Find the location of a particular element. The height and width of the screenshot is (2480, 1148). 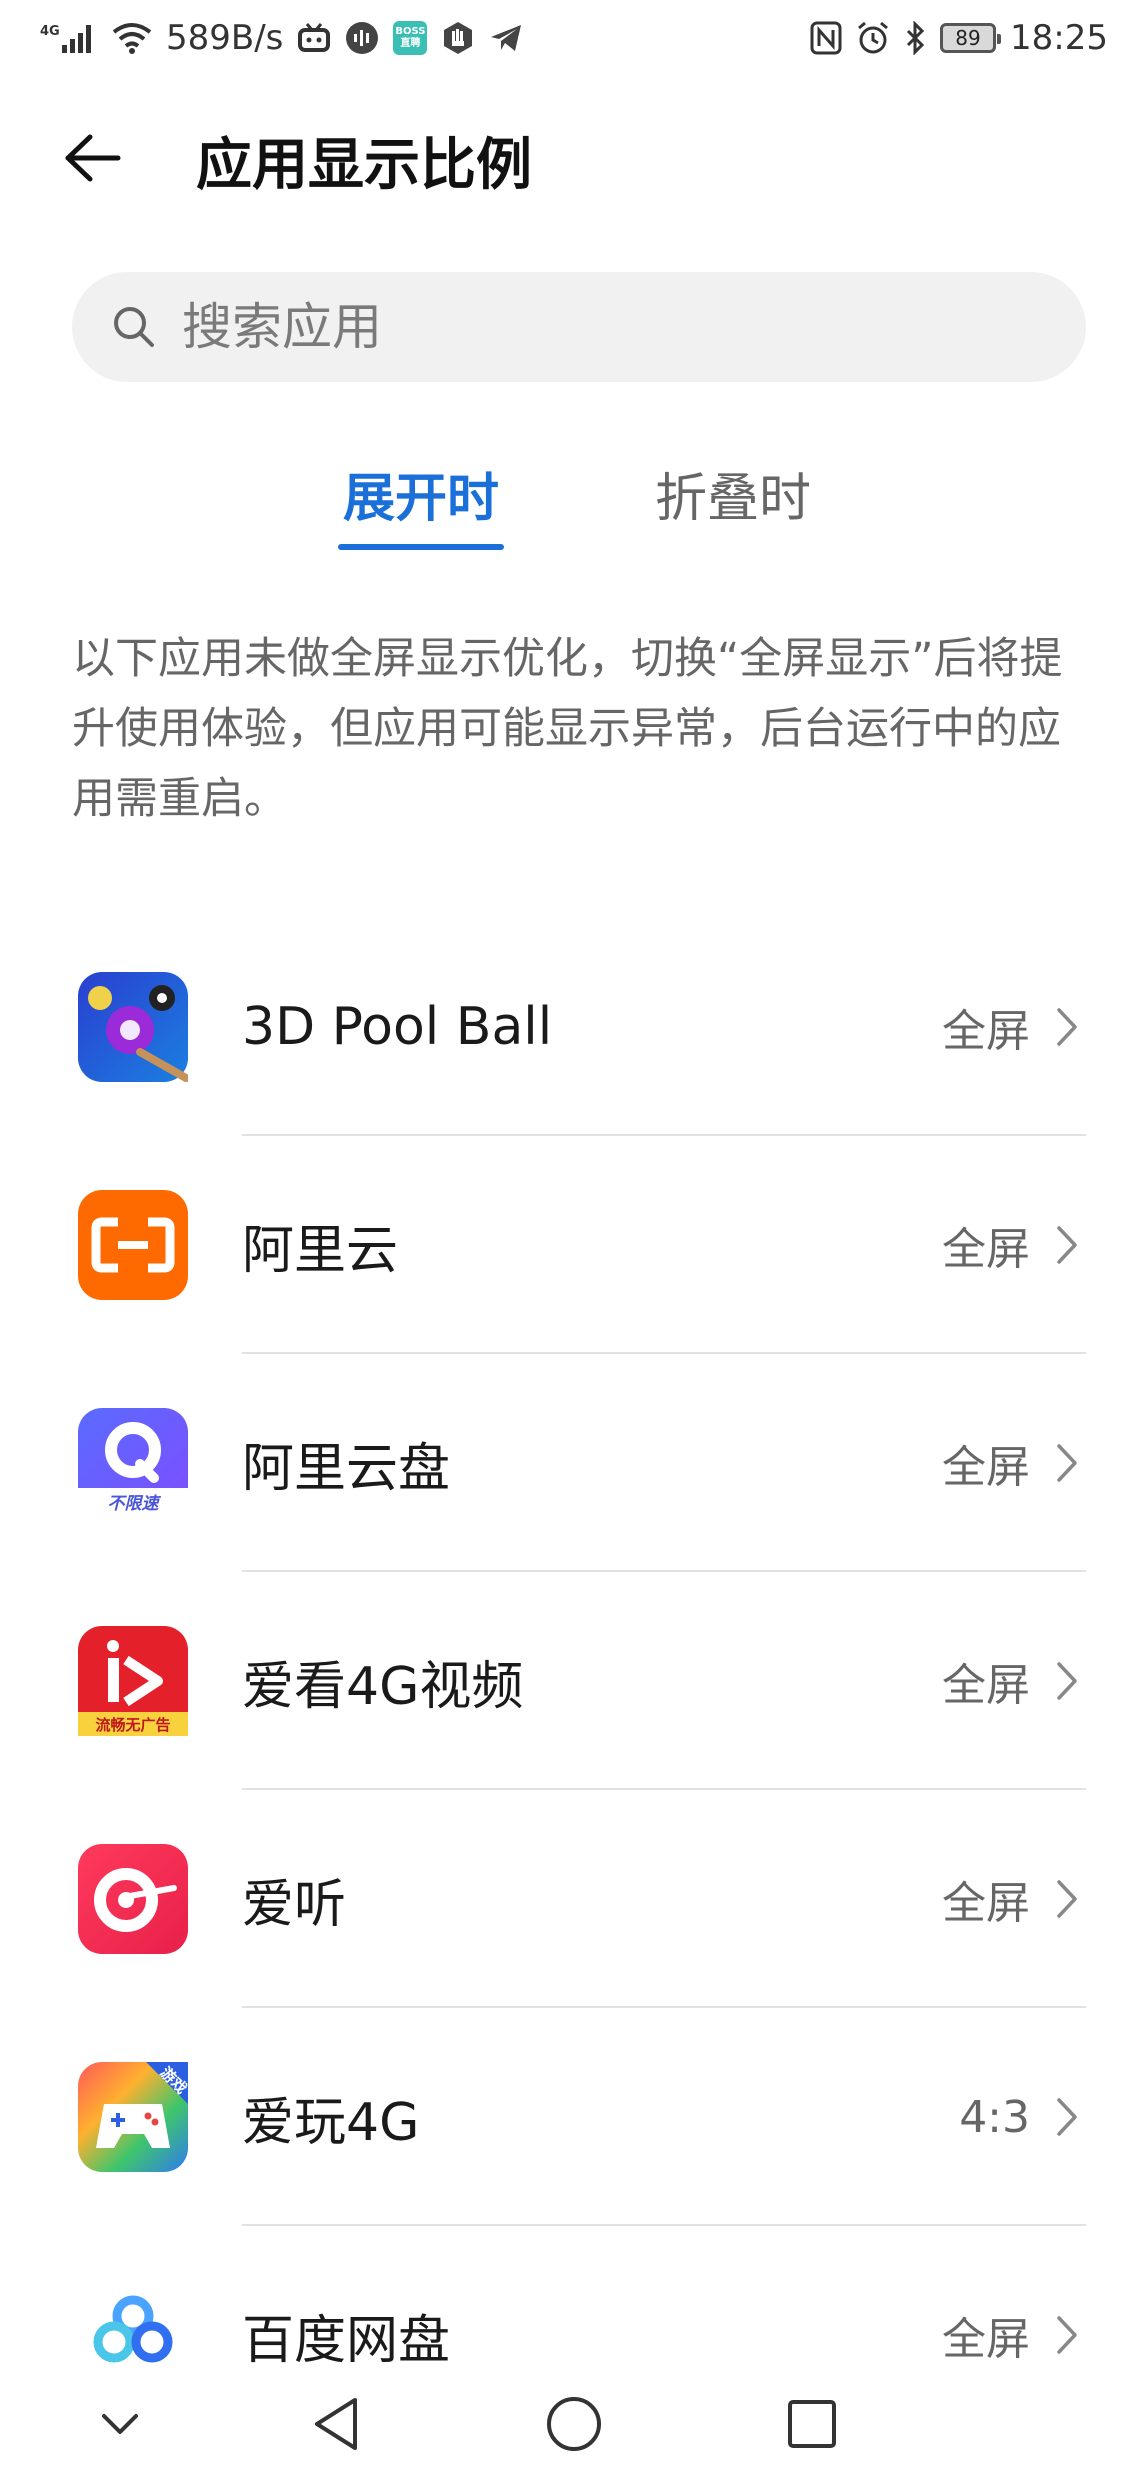

home-circle-icon is located at coordinates (574, 2424).